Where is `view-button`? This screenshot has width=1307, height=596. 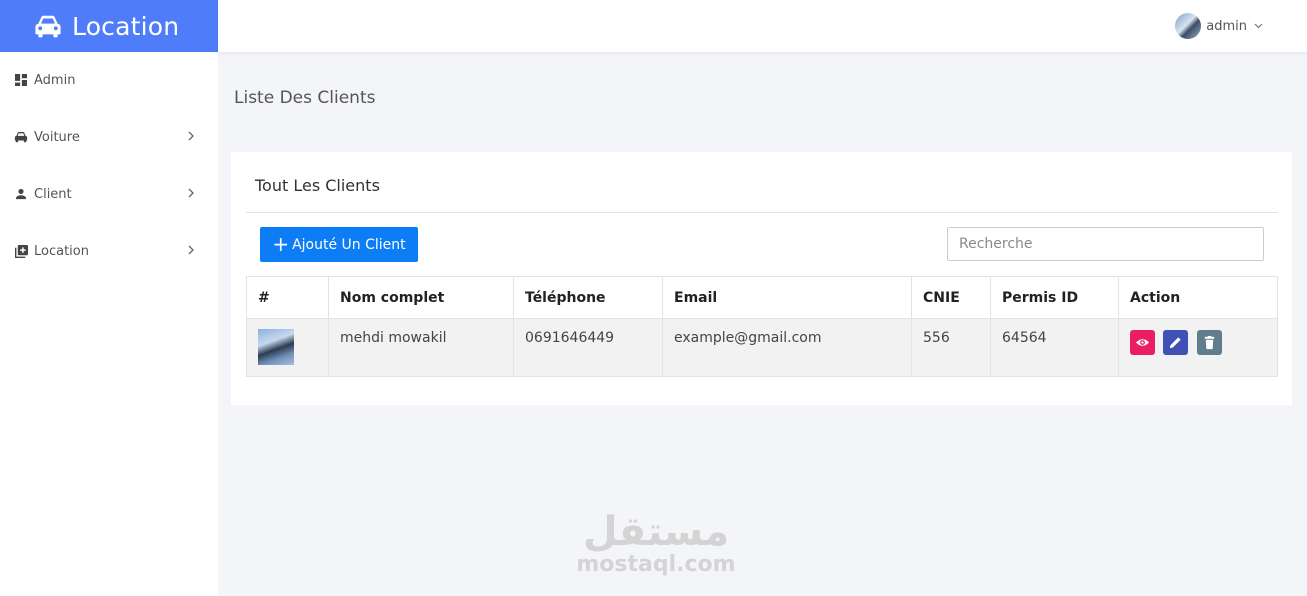
view-button is located at coordinates (1142, 342).